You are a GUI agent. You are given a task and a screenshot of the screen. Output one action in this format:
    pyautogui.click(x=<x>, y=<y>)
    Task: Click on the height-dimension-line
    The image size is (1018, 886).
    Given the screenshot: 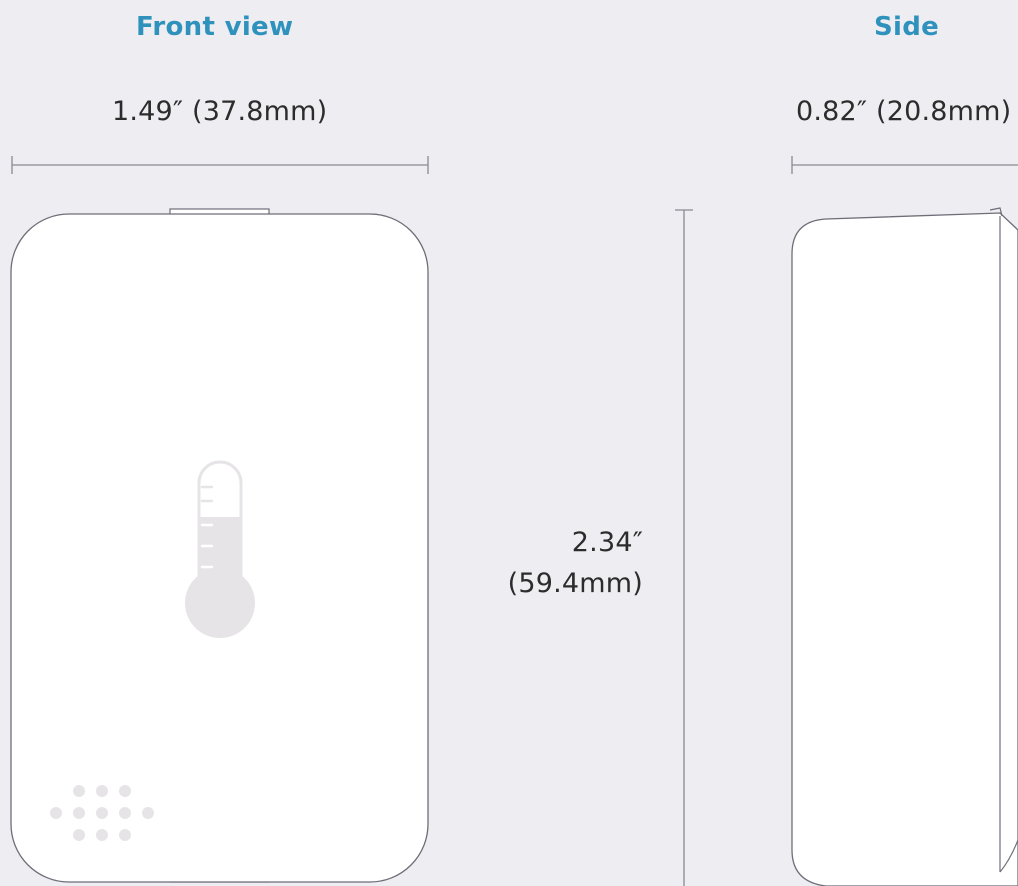 What is the action you would take?
    pyautogui.click(x=684, y=547)
    